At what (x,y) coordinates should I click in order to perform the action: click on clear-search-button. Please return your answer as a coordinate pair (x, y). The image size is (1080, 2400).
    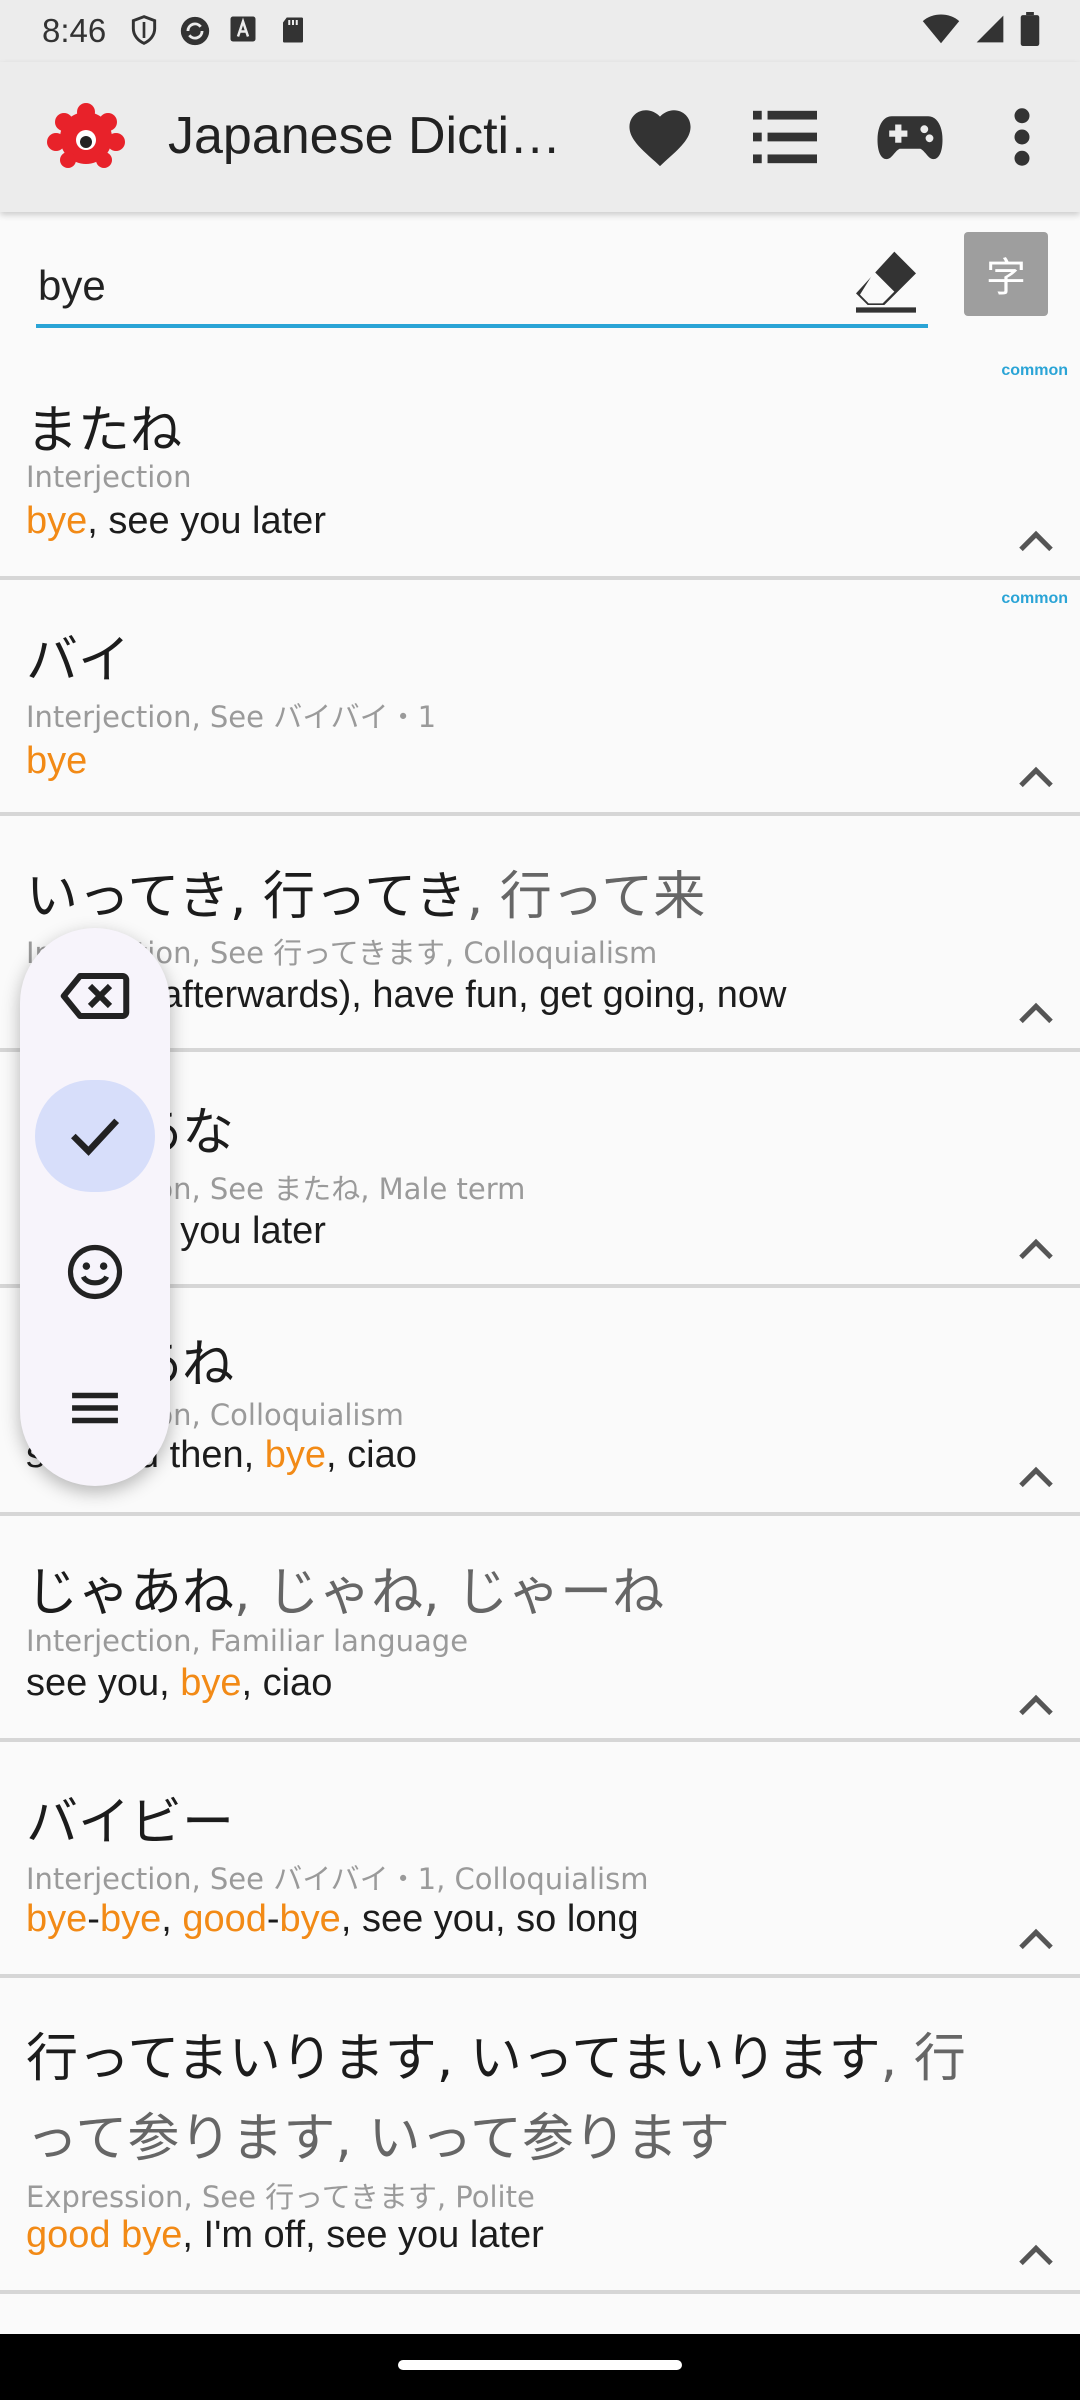
    Looking at the image, I should click on (886, 280).